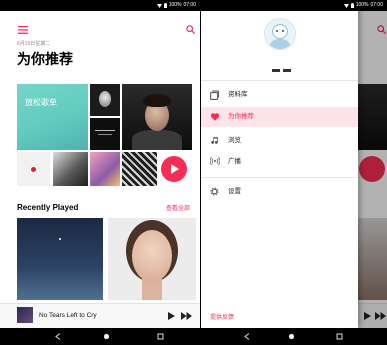 This screenshot has width=387, height=345. I want to click on playlist-tile: 放松歌单, so click(52, 117).